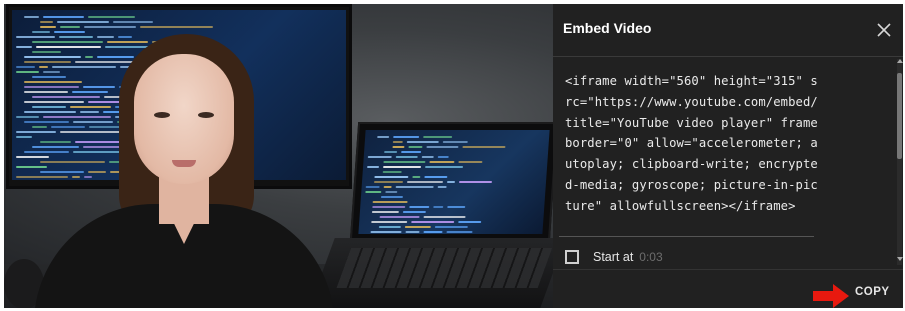 The width and height of the screenshot is (905, 311). What do you see at coordinates (444, 268) in the screenshot?
I see `keyboard-keys` at bounding box center [444, 268].